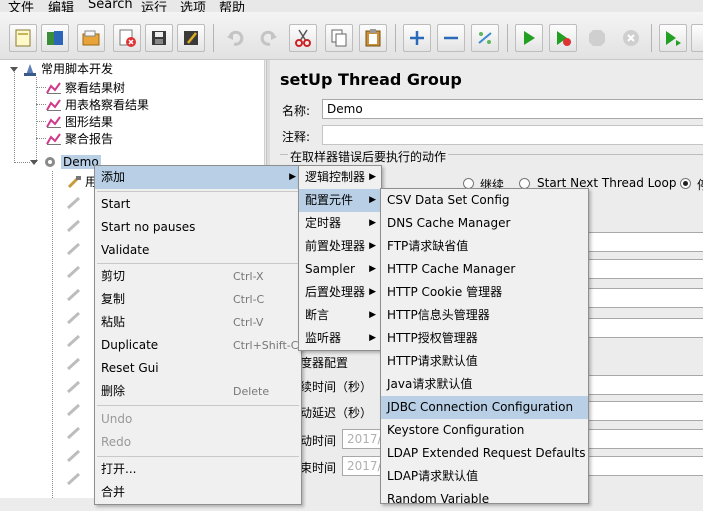  I want to click on collapse-all-button, so click(451, 38).